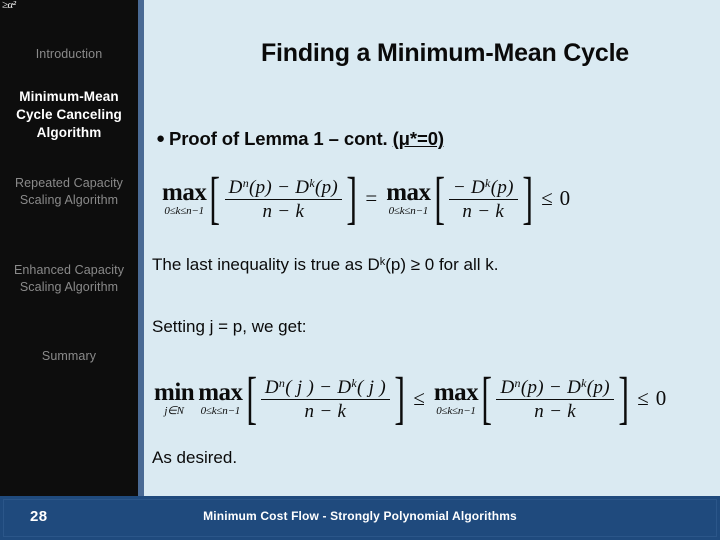 The height and width of the screenshot is (540, 720). Describe the element at coordinates (229, 326) in the screenshot. I see `explanation-text-setting: Setting j = p, we get:` at that location.